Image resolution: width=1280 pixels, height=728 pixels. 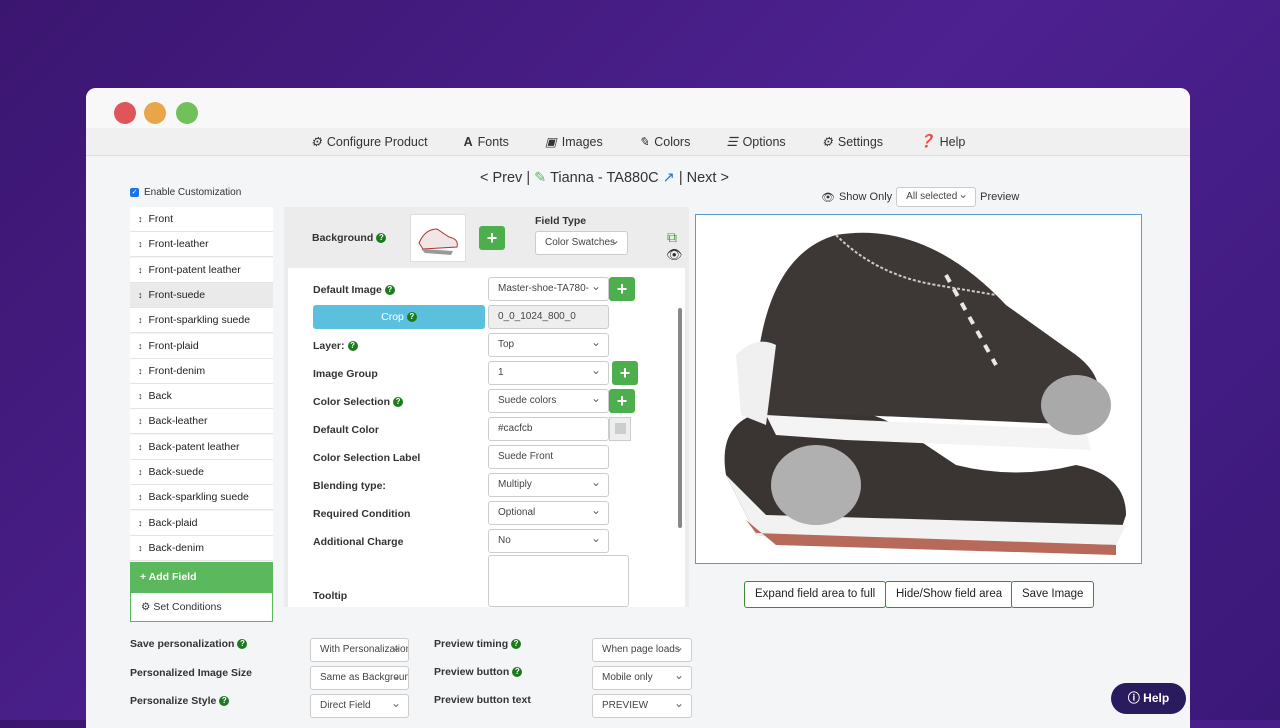 What do you see at coordinates (815, 594) in the screenshot?
I see `expand-field-area-button: Expand field area to full` at bounding box center [815, 594].